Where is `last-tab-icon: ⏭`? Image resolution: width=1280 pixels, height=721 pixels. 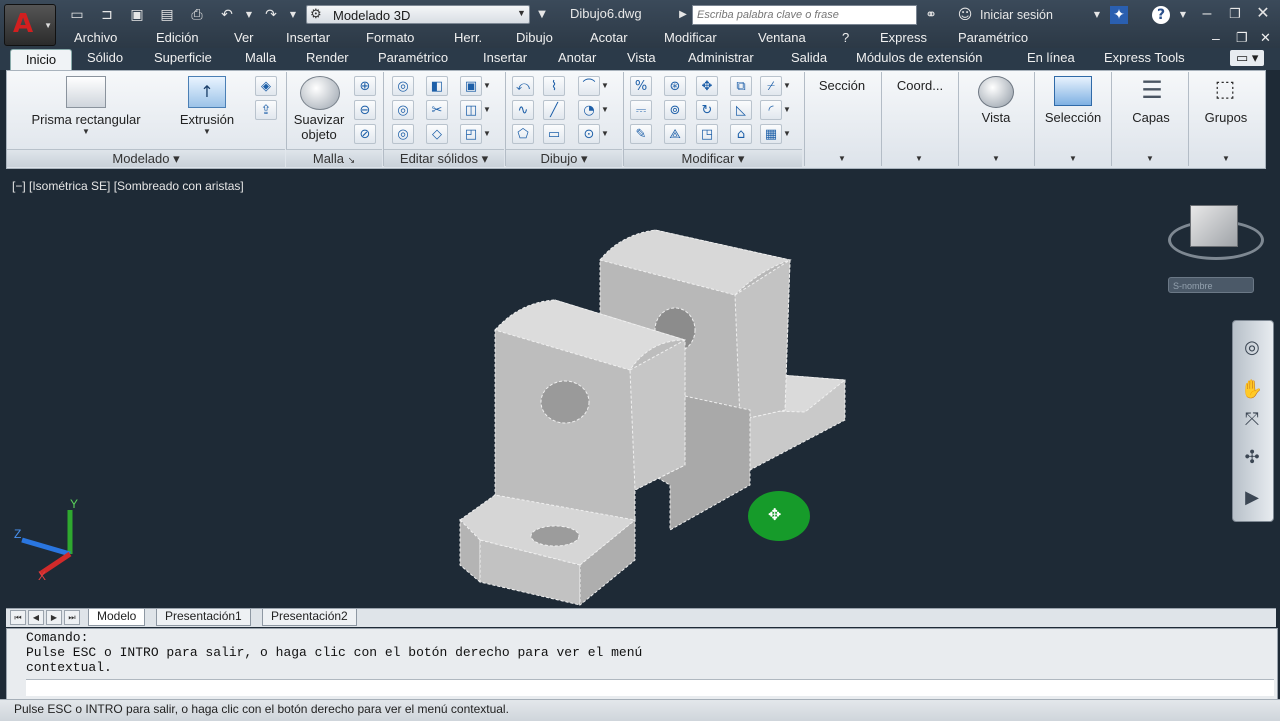 last-tab-icon: ⏭ is located at coordinates (72, 617).